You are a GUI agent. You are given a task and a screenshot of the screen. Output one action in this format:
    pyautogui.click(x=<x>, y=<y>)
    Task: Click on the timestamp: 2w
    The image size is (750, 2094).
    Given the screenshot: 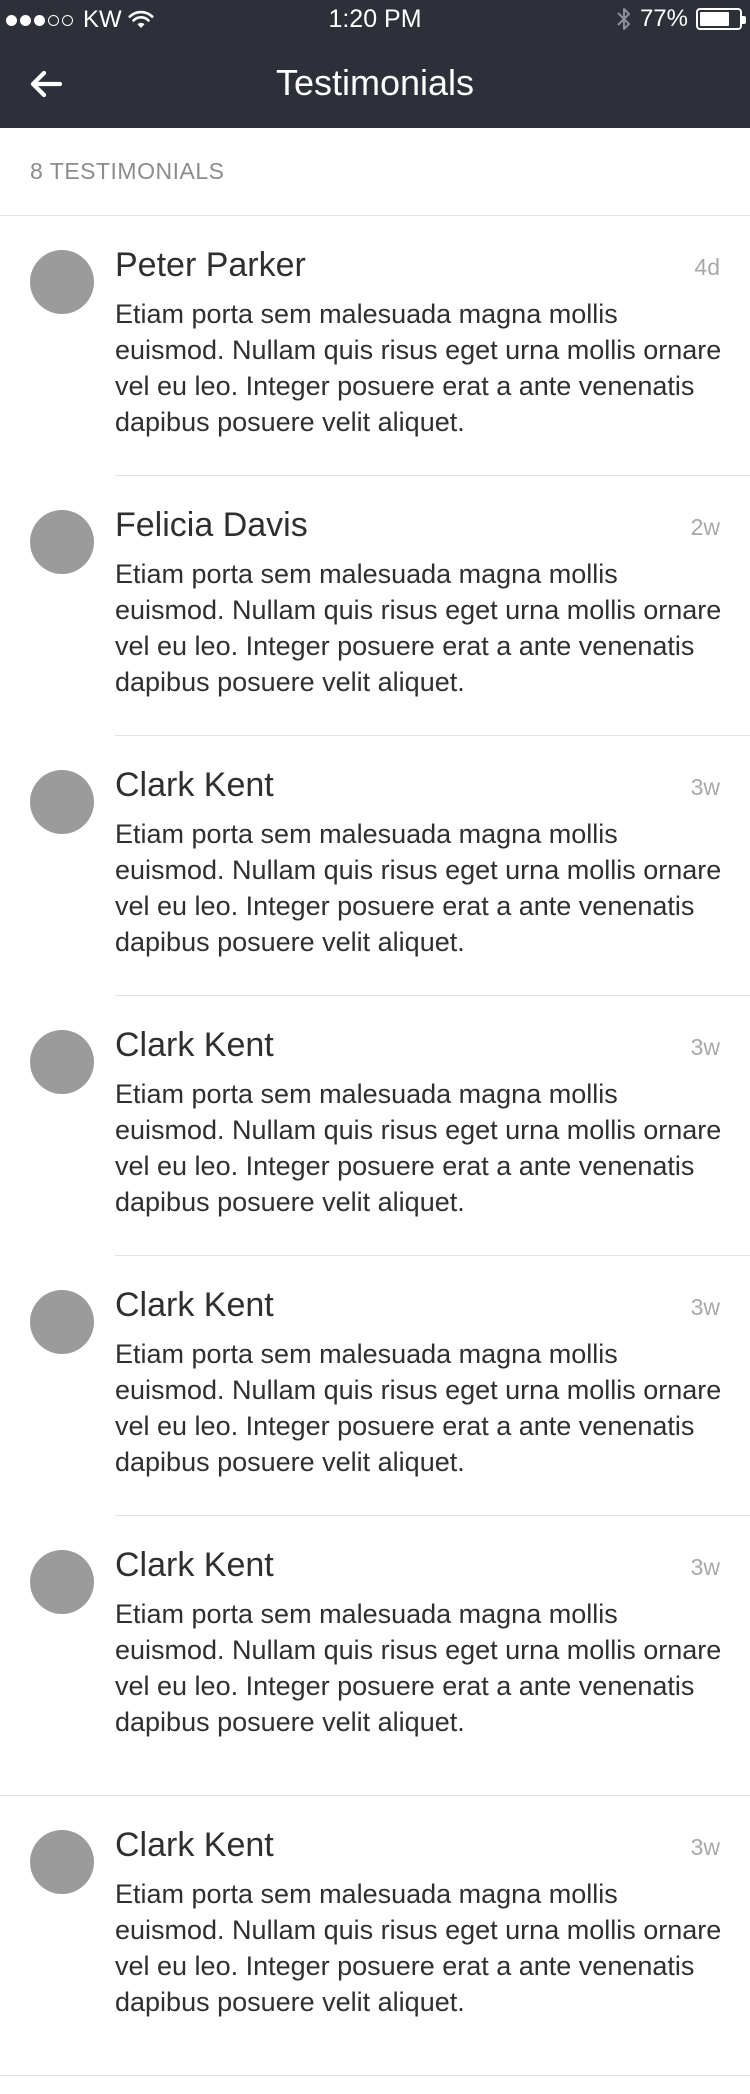 What is the action you would take?
    pyautogui.click(x=705, y=527)
    